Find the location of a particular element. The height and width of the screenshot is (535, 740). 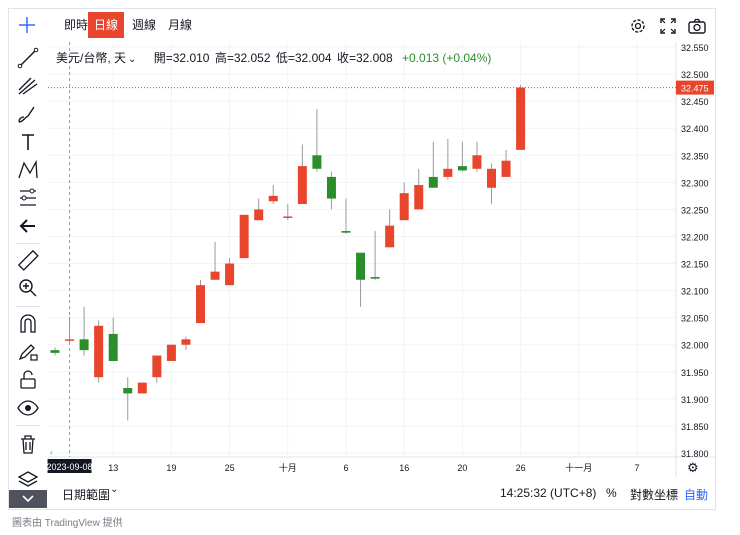

y-tick-label: 32.350 is located at coordinates (695, 156).